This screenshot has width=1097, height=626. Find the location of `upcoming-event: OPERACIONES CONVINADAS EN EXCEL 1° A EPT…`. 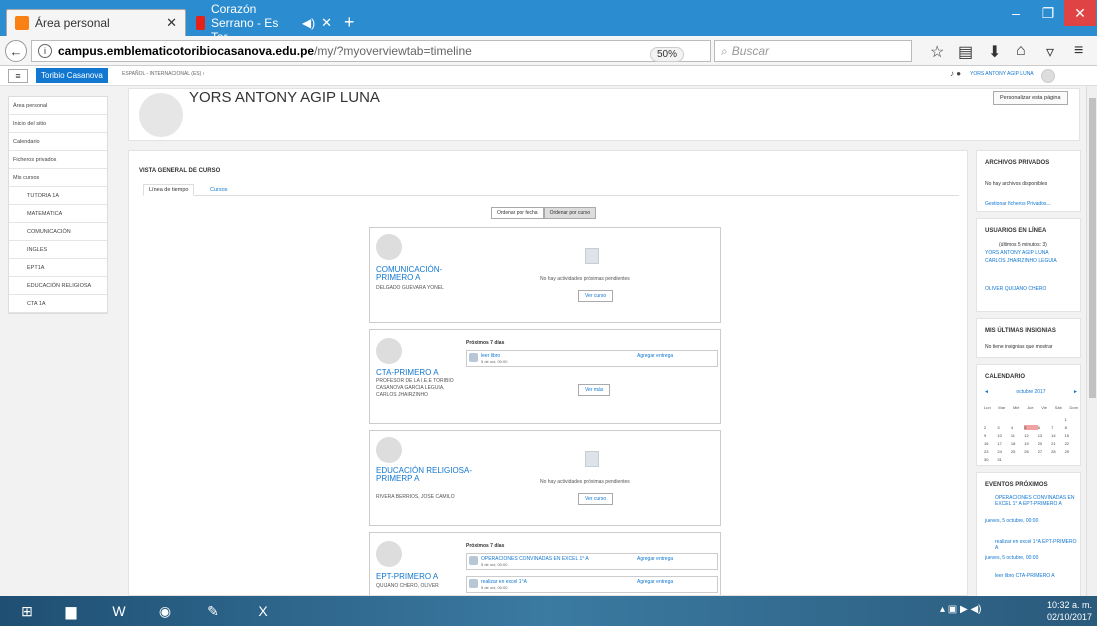

upcoming-event: OPERACIONES CONVINADAS EN EXCEL 1° A EPT… is located at coordinates (1037, 501).